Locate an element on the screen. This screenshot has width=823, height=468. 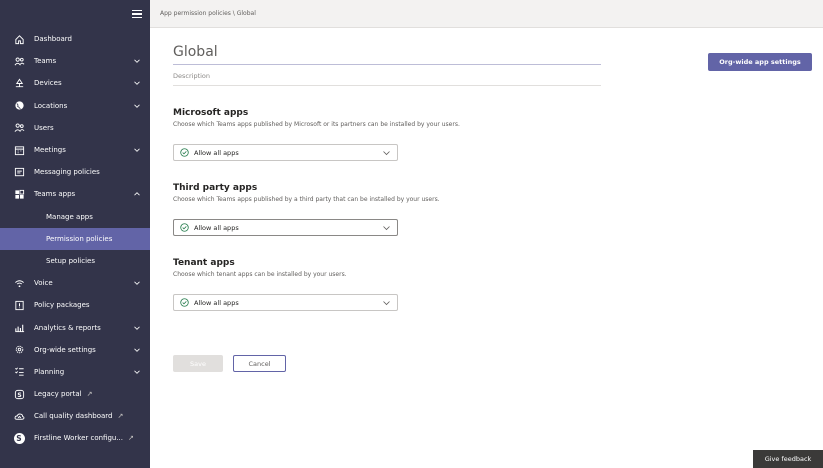
sidebar-item-label: Meetings is located at coordinates (50, 150).